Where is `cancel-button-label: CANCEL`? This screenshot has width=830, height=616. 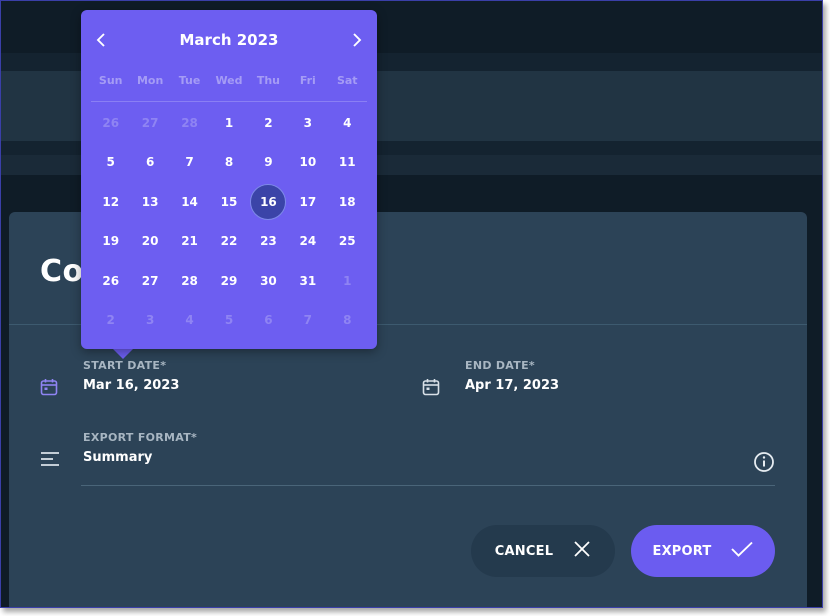 cancel-button-label: CANCEL is located at coordinates (524, 551).